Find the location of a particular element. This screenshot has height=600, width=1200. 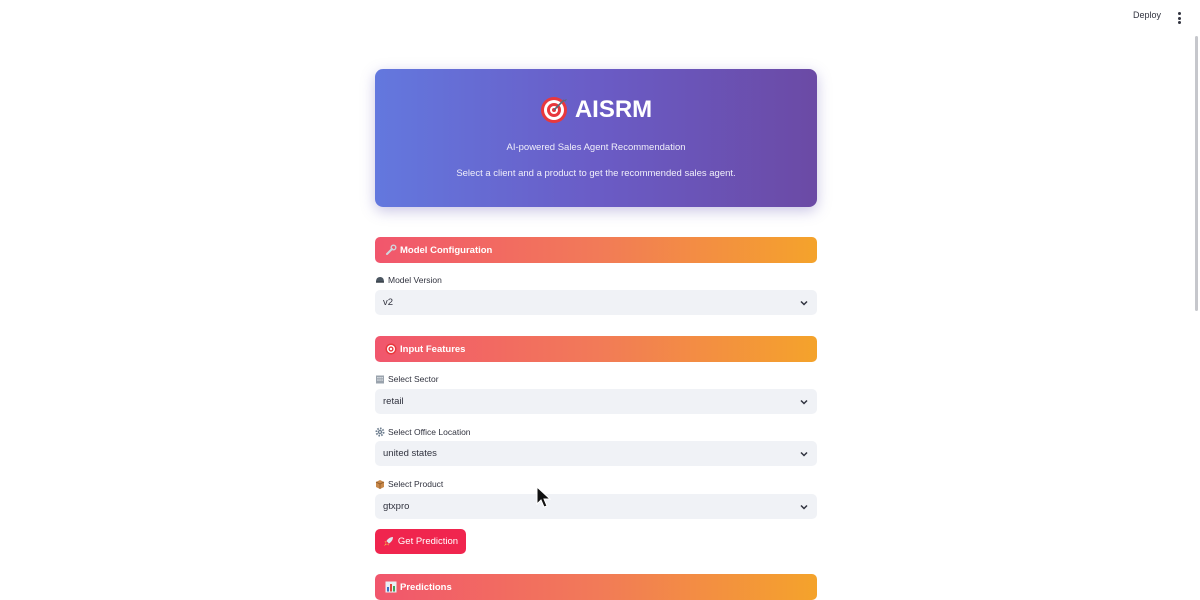

product-select: gtxpro is located at coordinates (596, 506).